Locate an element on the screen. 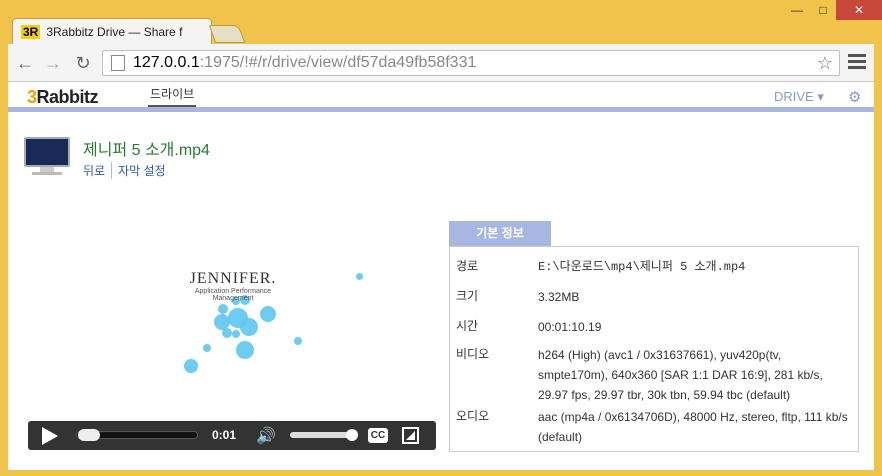 The width and height of the screenshot is (882, 476). url-host: 127.0.0.1 is located at coordinates (166, 62).